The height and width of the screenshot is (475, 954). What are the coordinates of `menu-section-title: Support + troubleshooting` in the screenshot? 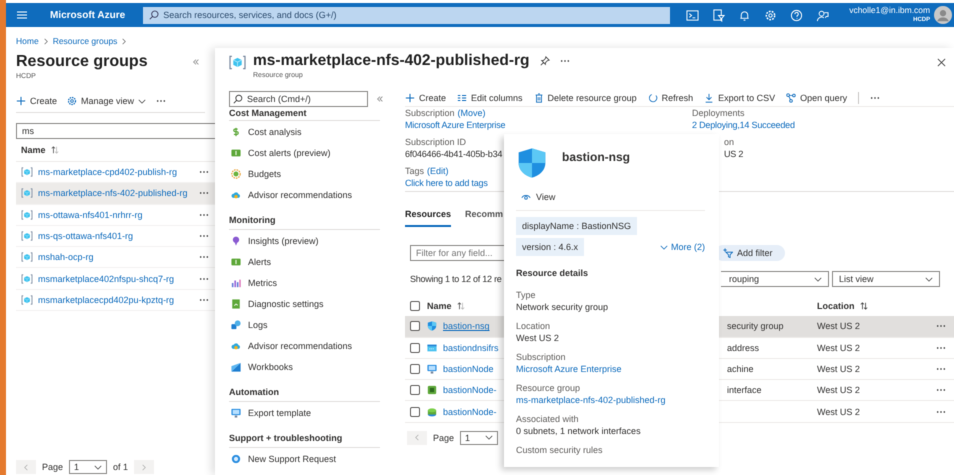 It's located at (285, 438).